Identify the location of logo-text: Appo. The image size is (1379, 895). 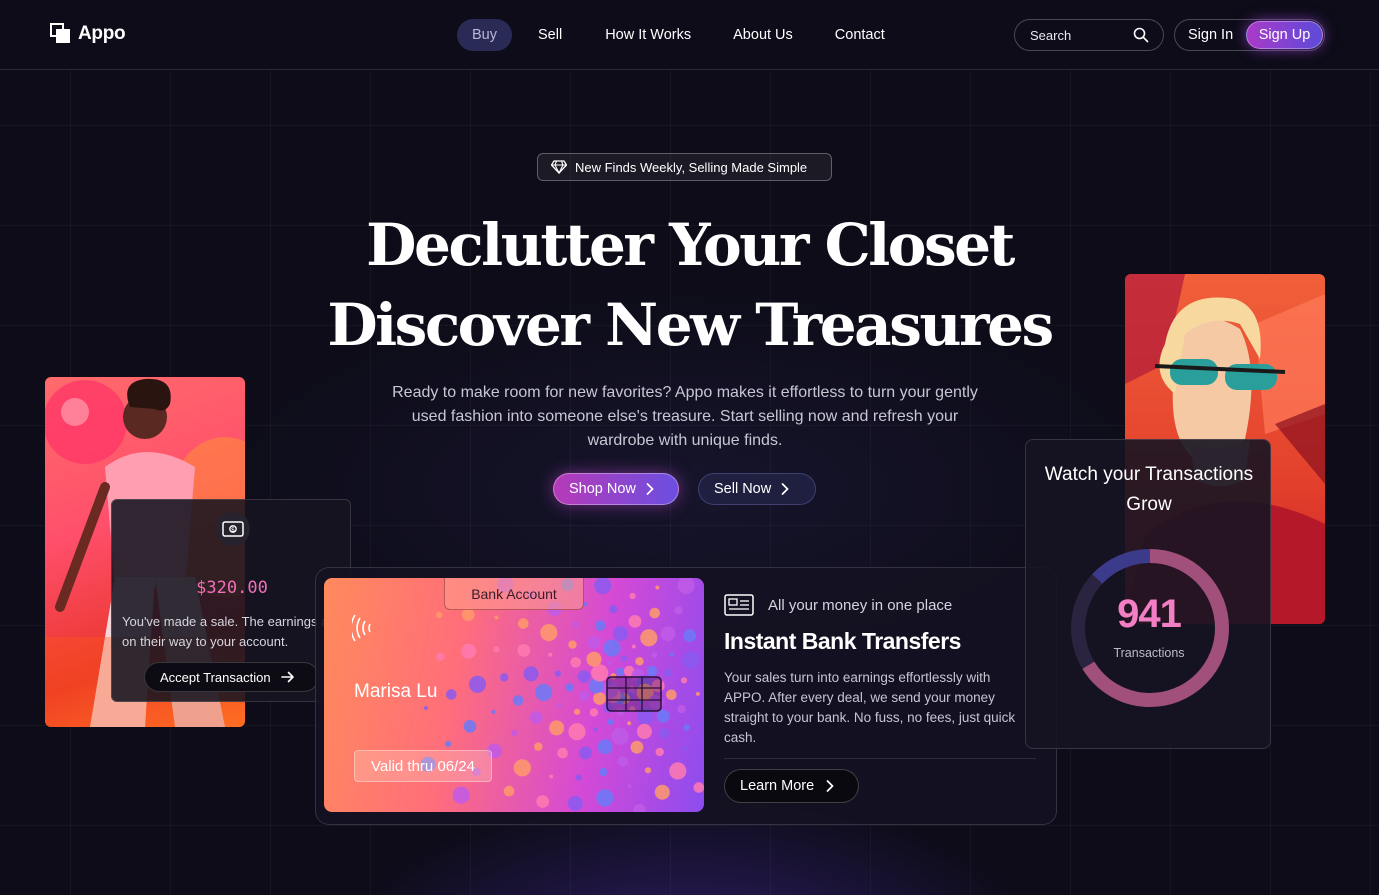
(102, 33).